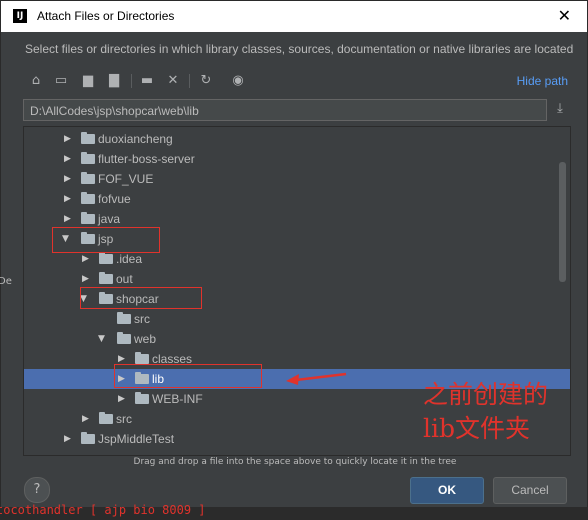 The height and width of the screenshot is (520, 588). I want to click on intellij-logo-icon: IJ, so click(20, 16).